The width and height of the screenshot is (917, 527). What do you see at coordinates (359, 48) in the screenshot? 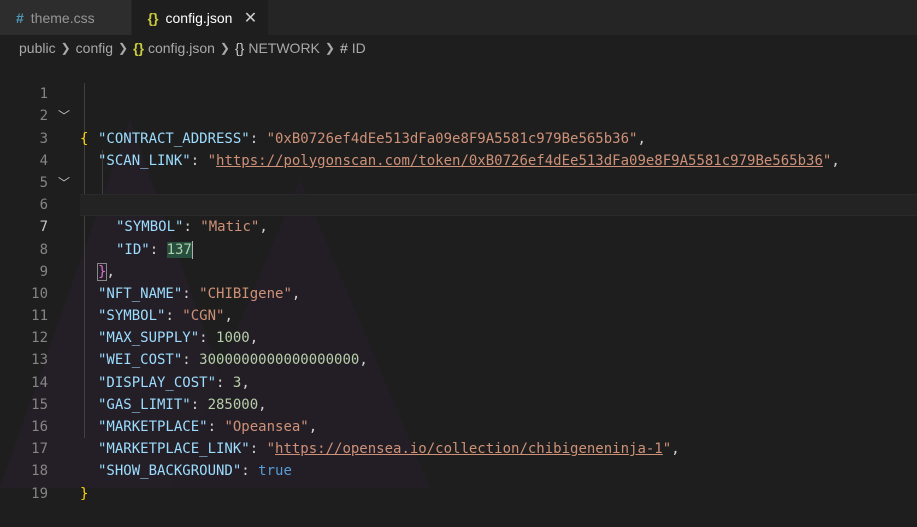
I see `breadcrumb-item-id: ID` at bounding box center [359, 48].